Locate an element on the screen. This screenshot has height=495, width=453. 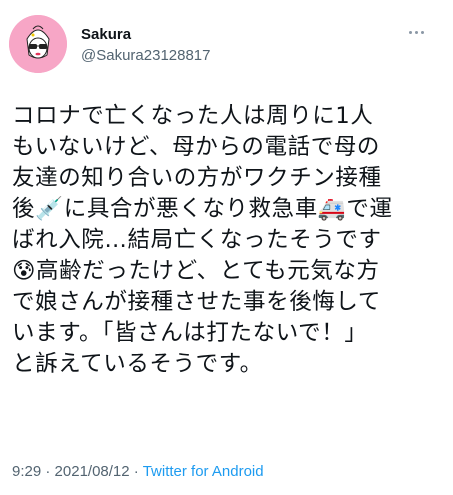
avatar-illustration-icon is located at coordinates (38, 44).